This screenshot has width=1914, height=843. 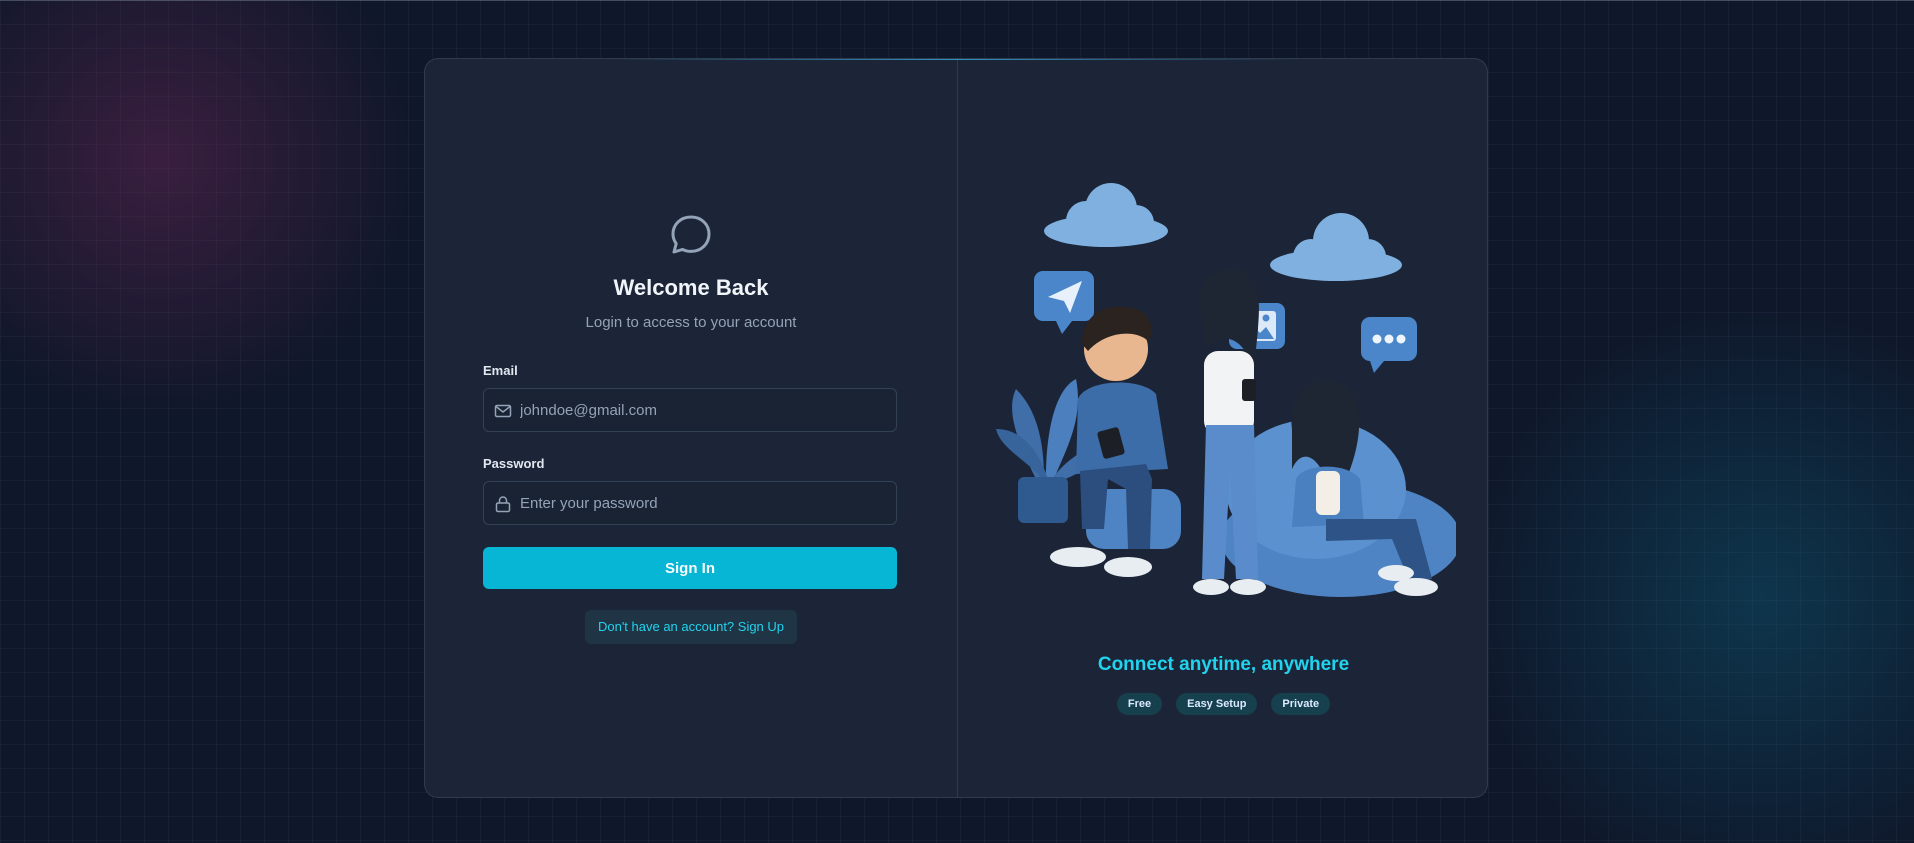 I want to click on mail-icon, so click(x=503, y=411).